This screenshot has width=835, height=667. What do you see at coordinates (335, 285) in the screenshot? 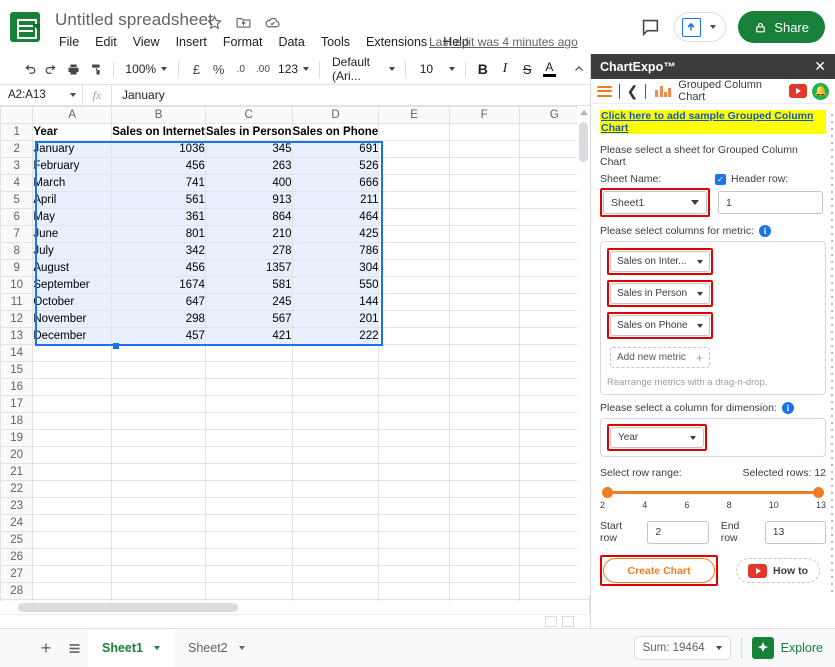
I see `cell: 550` at bounding box center [335, 285].